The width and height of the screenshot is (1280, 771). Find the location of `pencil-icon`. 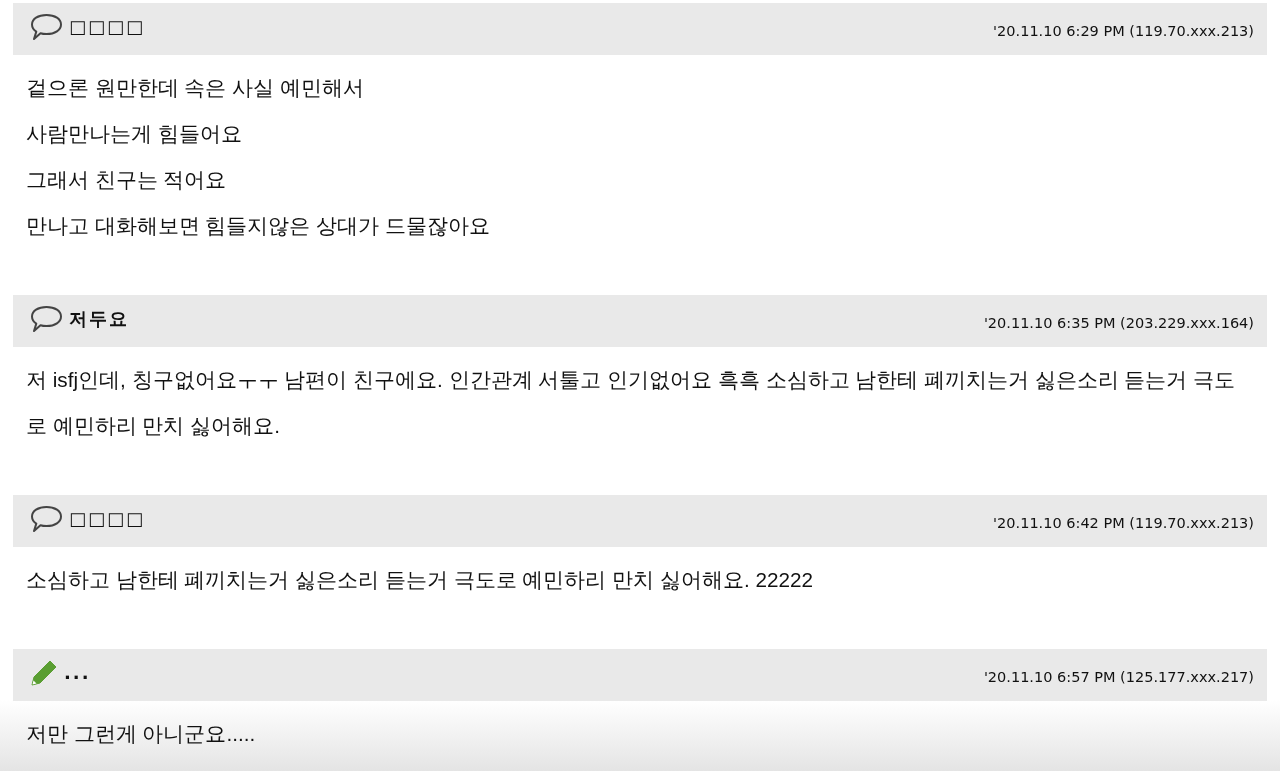

pencil-icon is located at coordinates (44, 673).